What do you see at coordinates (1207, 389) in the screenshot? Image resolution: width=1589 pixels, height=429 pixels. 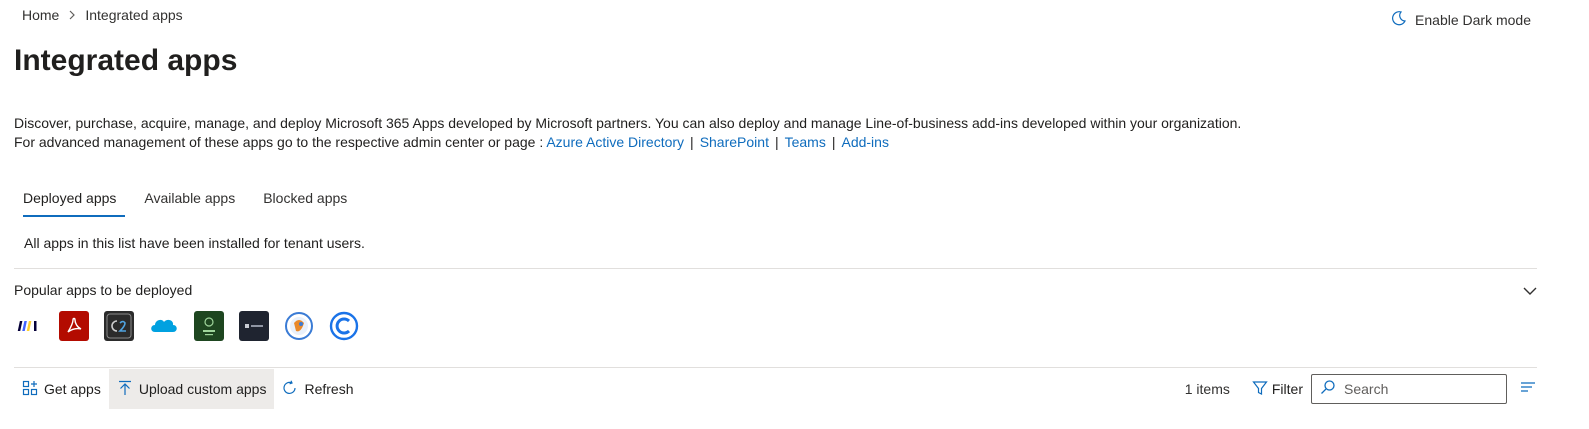 I see `item-count: 1 items` at bounding box center [1207, 389].